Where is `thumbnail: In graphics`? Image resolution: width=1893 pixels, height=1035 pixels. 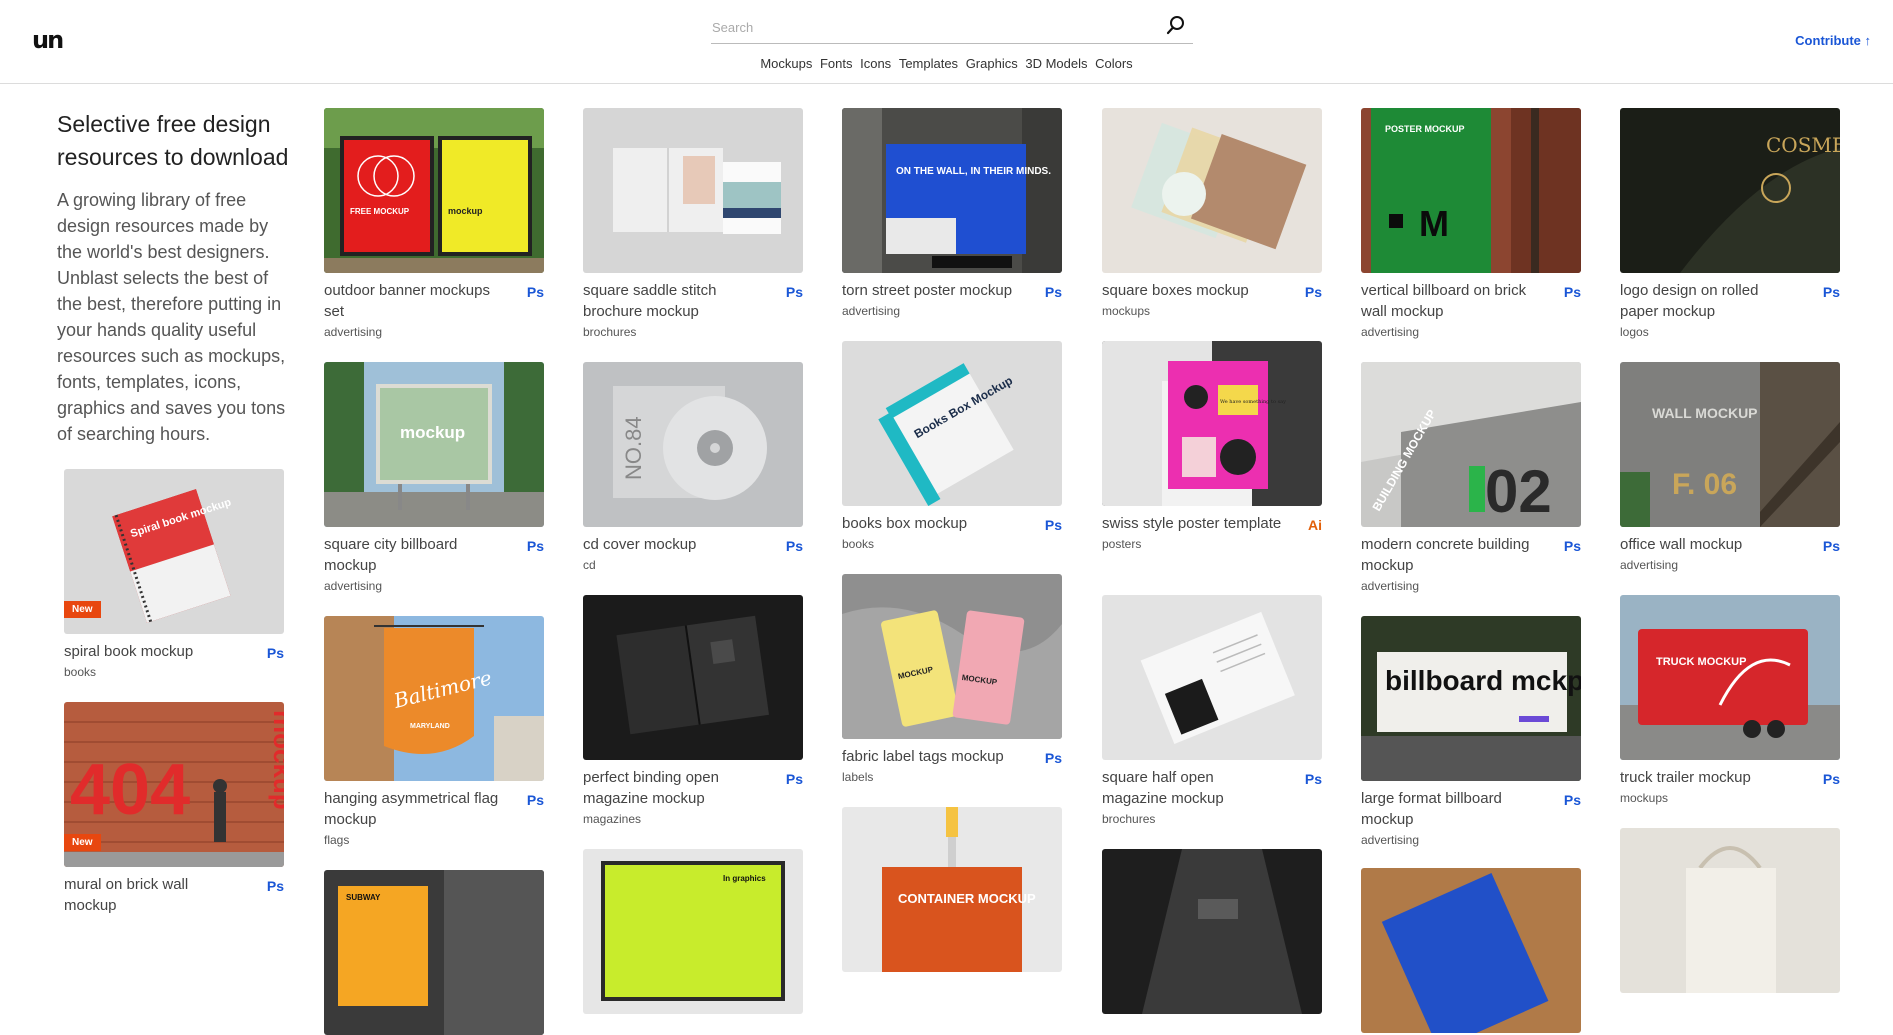
thumbnail: In graphics is located at coordinates (693, 931).